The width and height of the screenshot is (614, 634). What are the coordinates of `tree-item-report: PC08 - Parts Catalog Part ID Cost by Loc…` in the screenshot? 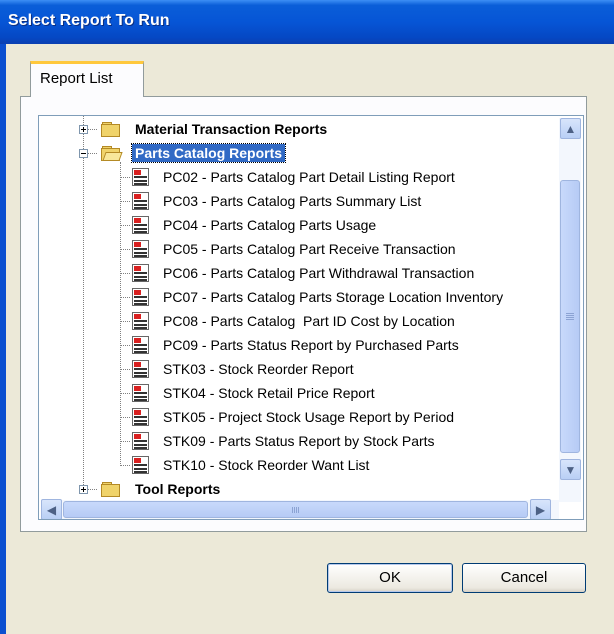 It's located at (309, 321).